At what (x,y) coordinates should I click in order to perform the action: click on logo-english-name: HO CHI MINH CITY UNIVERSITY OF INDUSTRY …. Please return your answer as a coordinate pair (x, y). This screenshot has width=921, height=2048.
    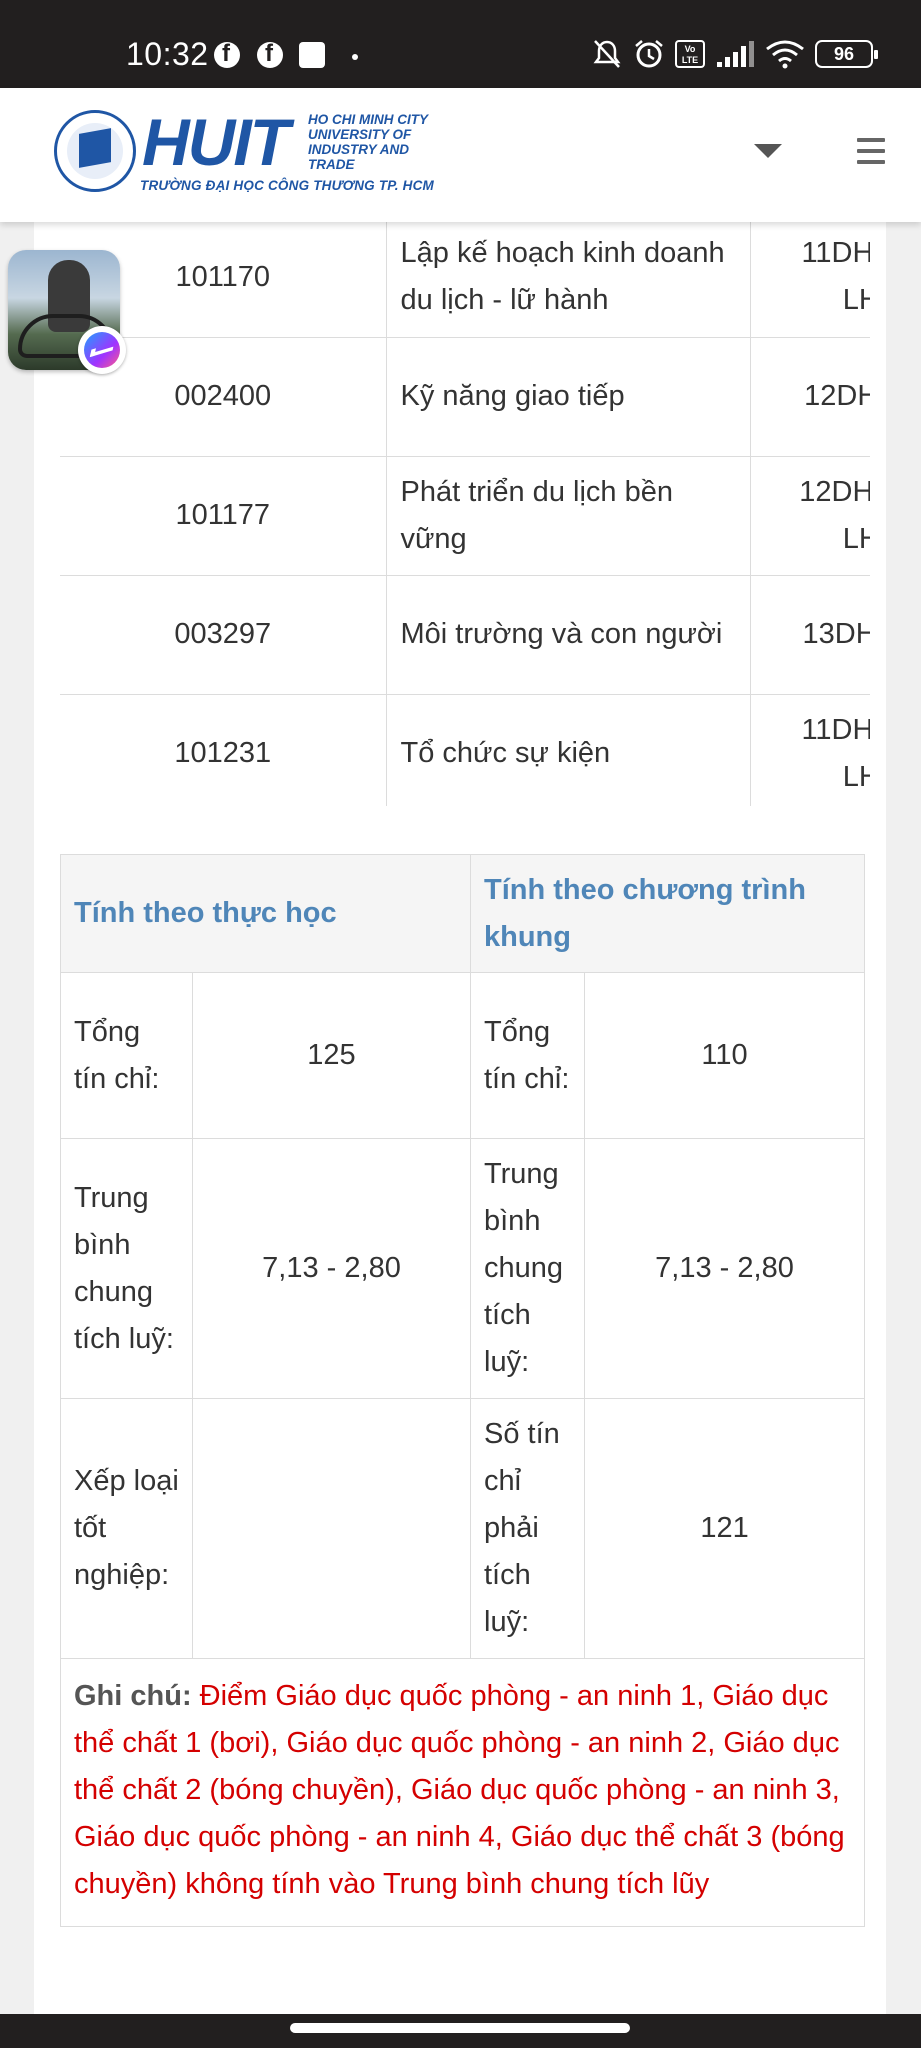
    Looking at the image, I should click on (368, 142).